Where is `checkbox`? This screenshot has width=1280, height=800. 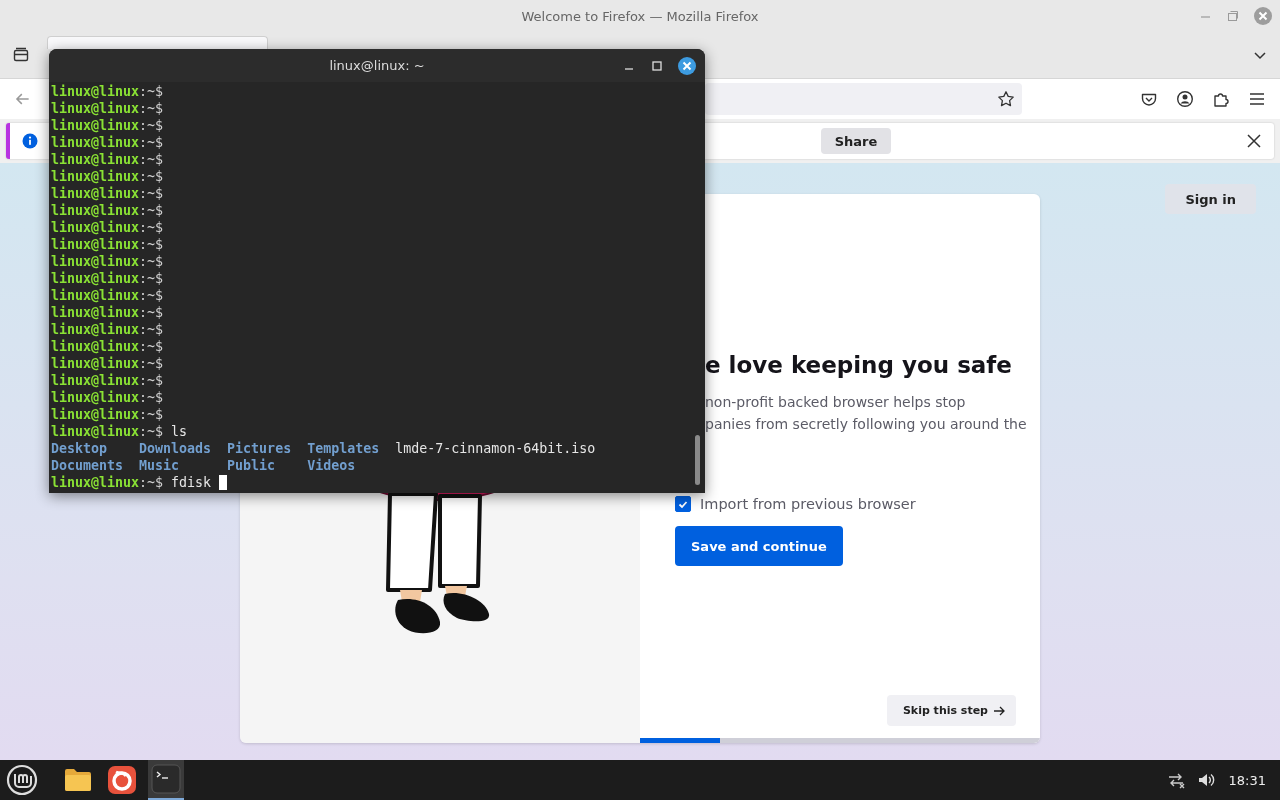 checkbox is located at coordinates (683, 504).